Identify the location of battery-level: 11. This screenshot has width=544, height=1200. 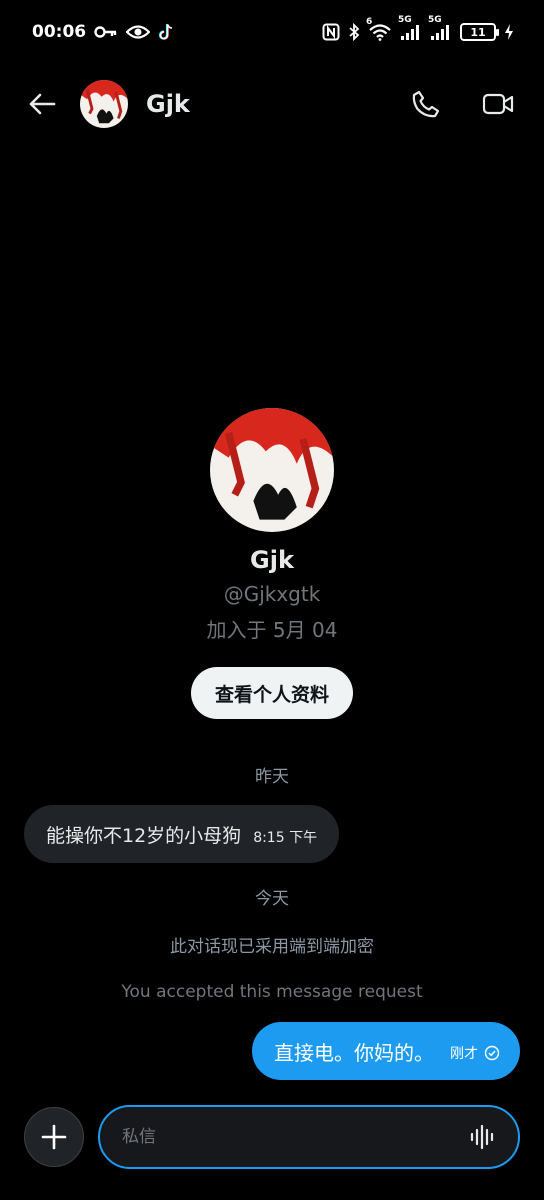
(478, 32).